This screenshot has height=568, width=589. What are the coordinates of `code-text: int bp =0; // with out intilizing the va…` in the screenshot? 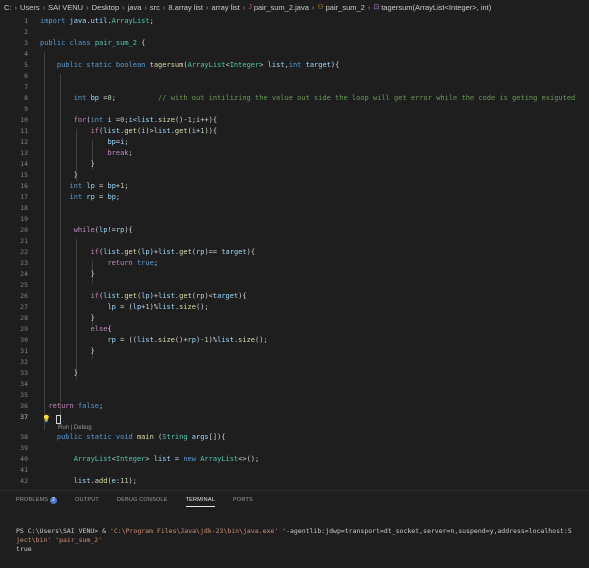 It's located at (324, 98).